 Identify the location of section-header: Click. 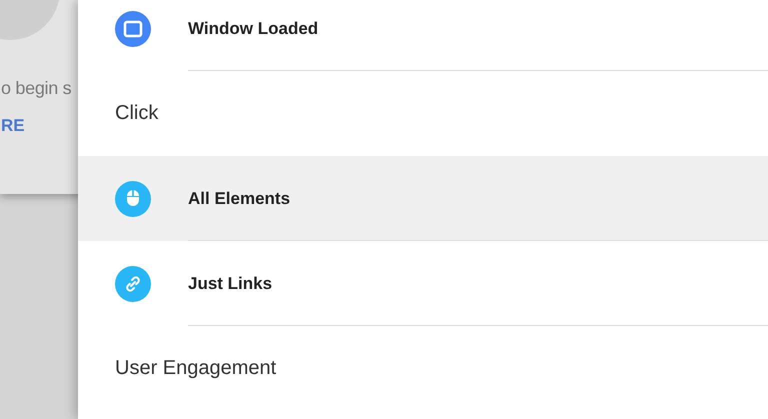
(137, 113).